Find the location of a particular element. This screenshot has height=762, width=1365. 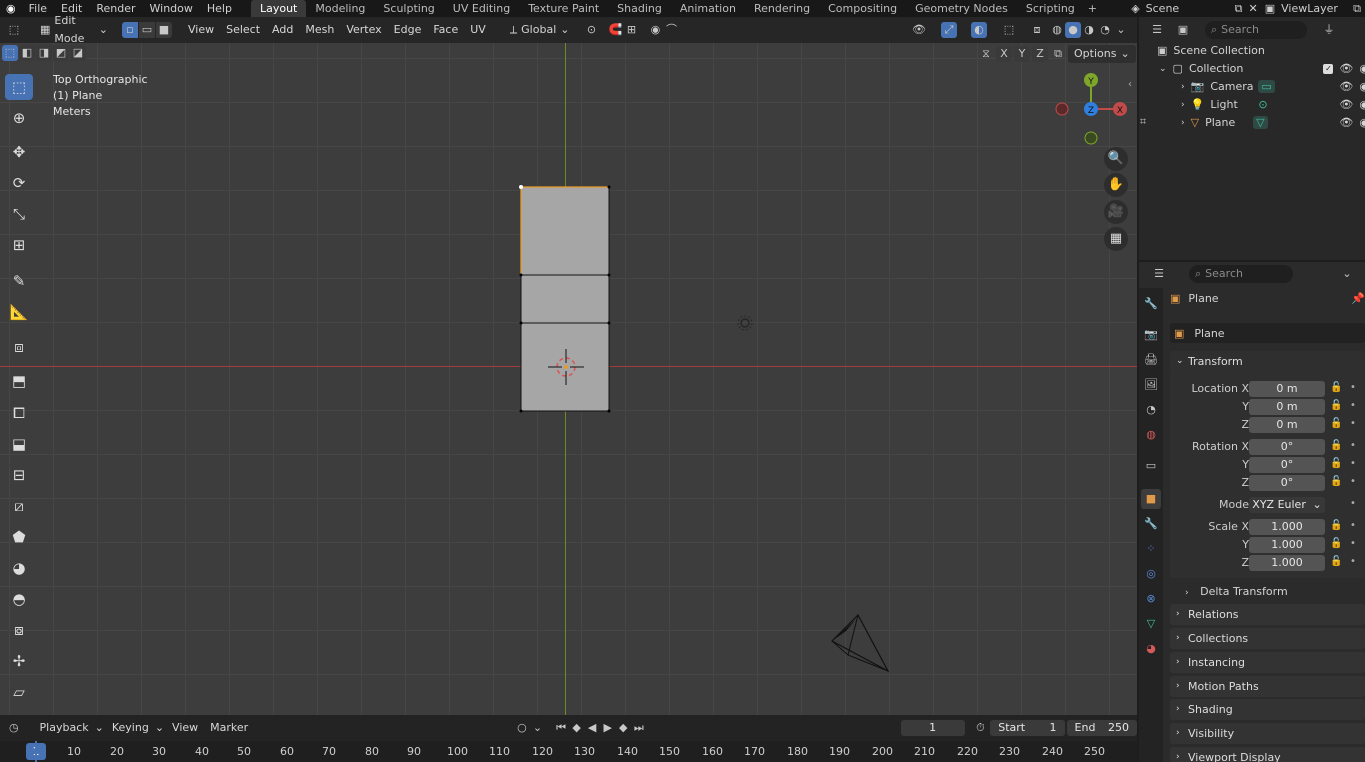

view-layer-icon: ▣ is located at coordinates (1270, 8).